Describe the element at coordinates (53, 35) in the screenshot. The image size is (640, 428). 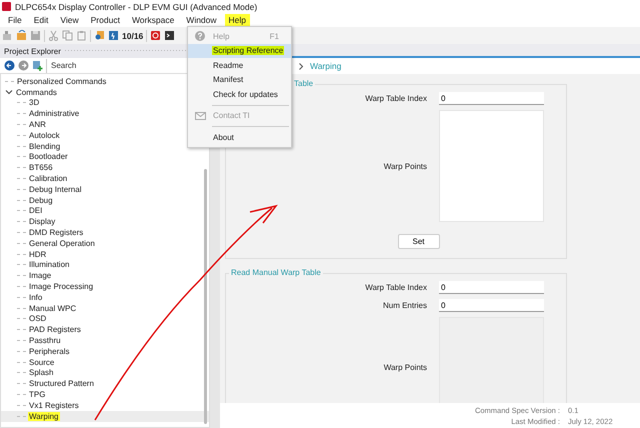
I see `cut-icon` at that location.